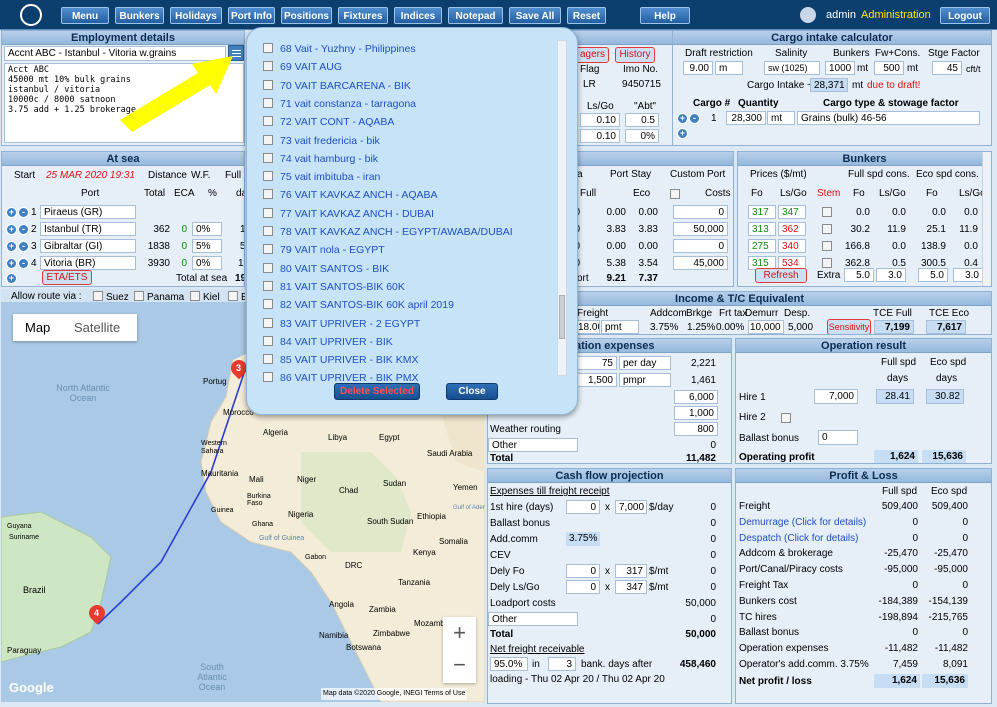  What do you see at coordinates (337, 122) in the screenshot?
I see `template-item-label: 72 VAIT CONT - AQABA` at bounding box center [337, 122].